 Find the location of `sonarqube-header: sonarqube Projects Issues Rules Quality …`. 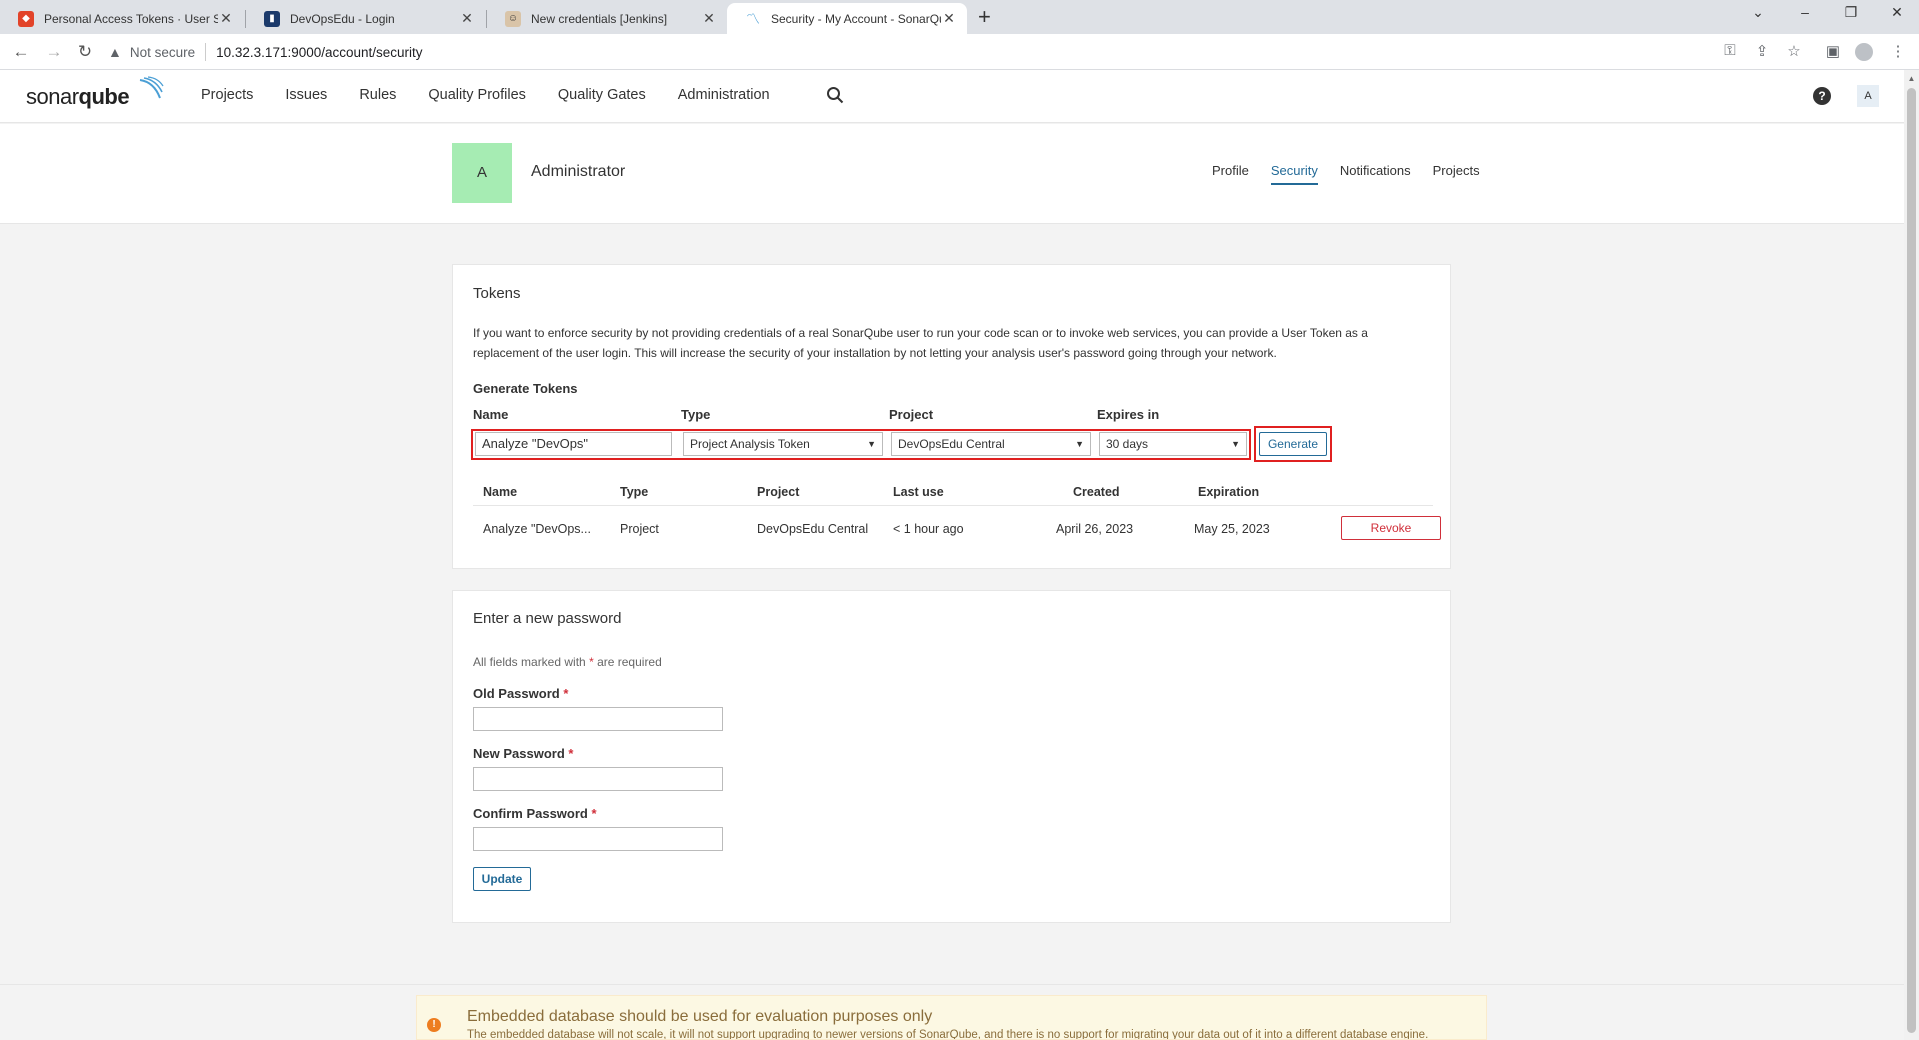

sonarqube-header: sonarqube Projects Issues Rules Quality … is located at coordinates (952, 96).